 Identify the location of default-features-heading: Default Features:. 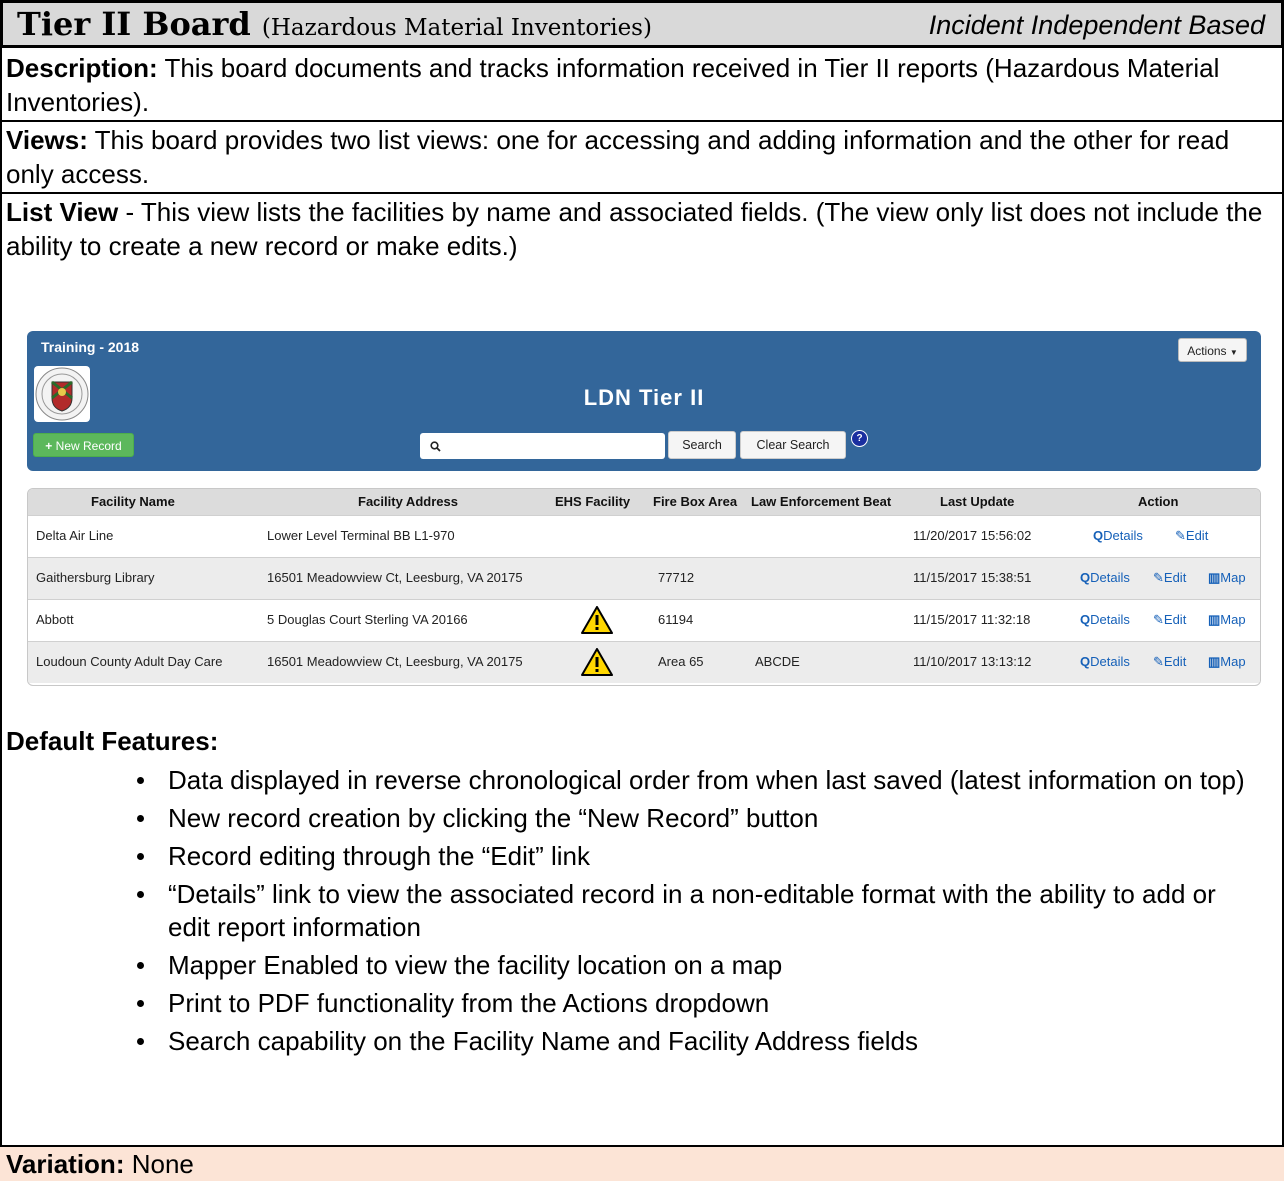
(112, 741).